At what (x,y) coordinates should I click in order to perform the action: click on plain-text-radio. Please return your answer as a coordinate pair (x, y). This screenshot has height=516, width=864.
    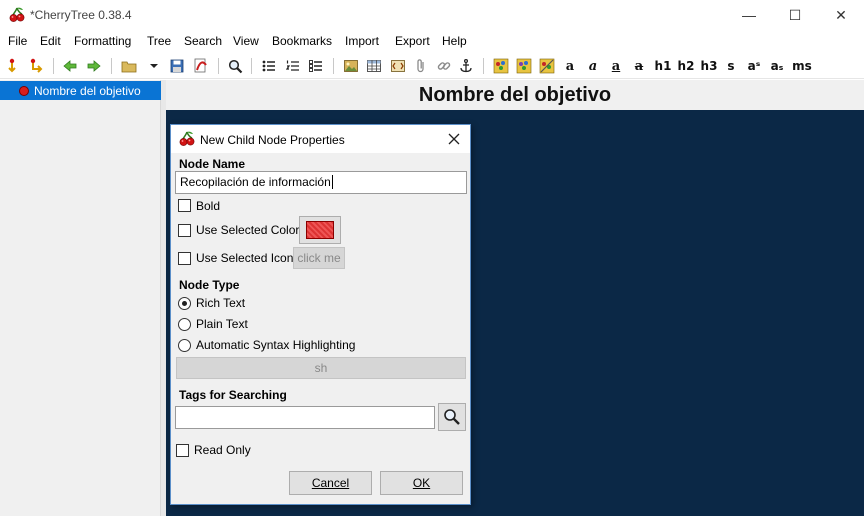
    Looking at the image, I should click on (184, 324).